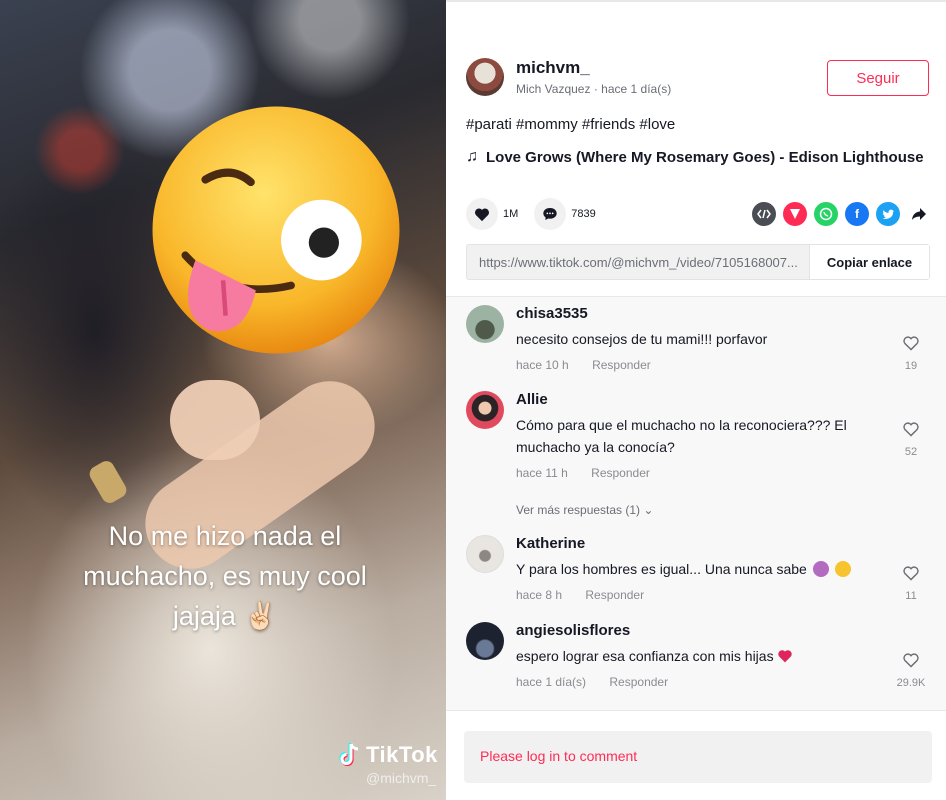 The height and width of the screenshot is (800, 946). What do you see at coordinates (911, 683) in the screenshot?
I see `comment-like-count: 29.9K` at bounding box center [911, 683].